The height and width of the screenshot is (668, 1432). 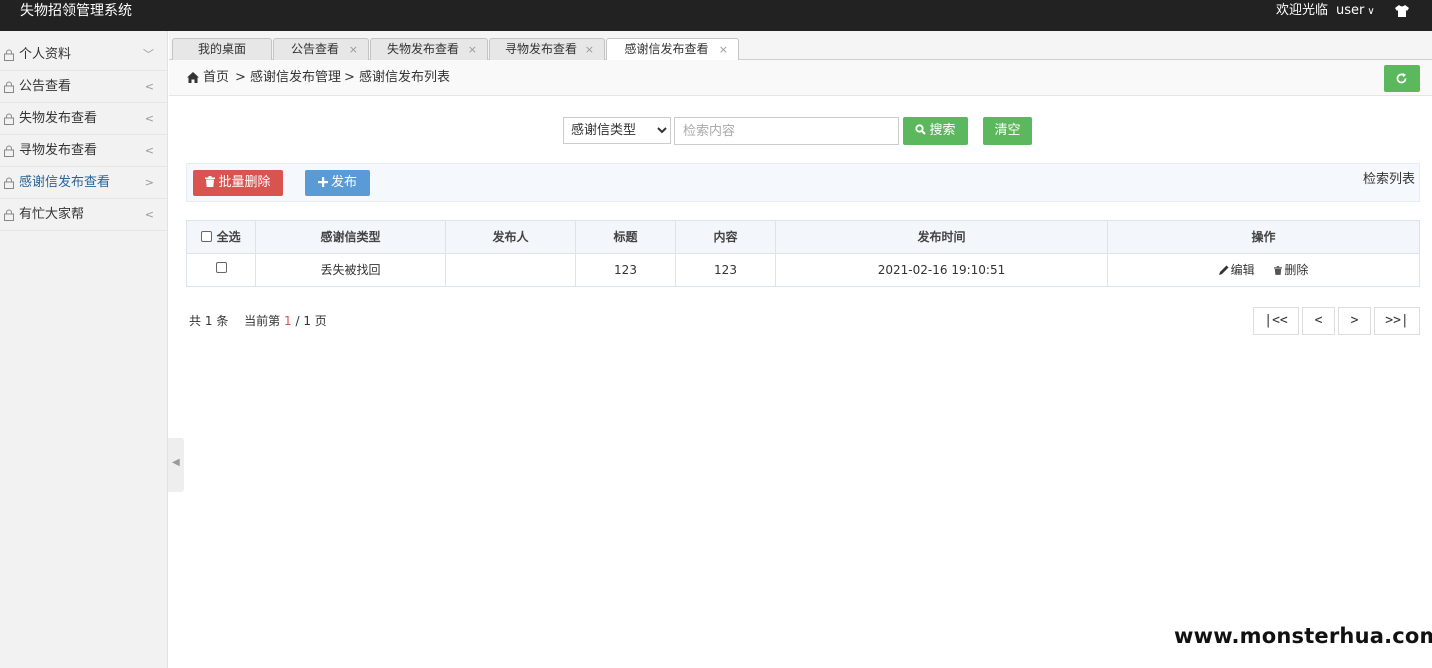 I want to click on total-count: 1, so click(x=208, y=321).